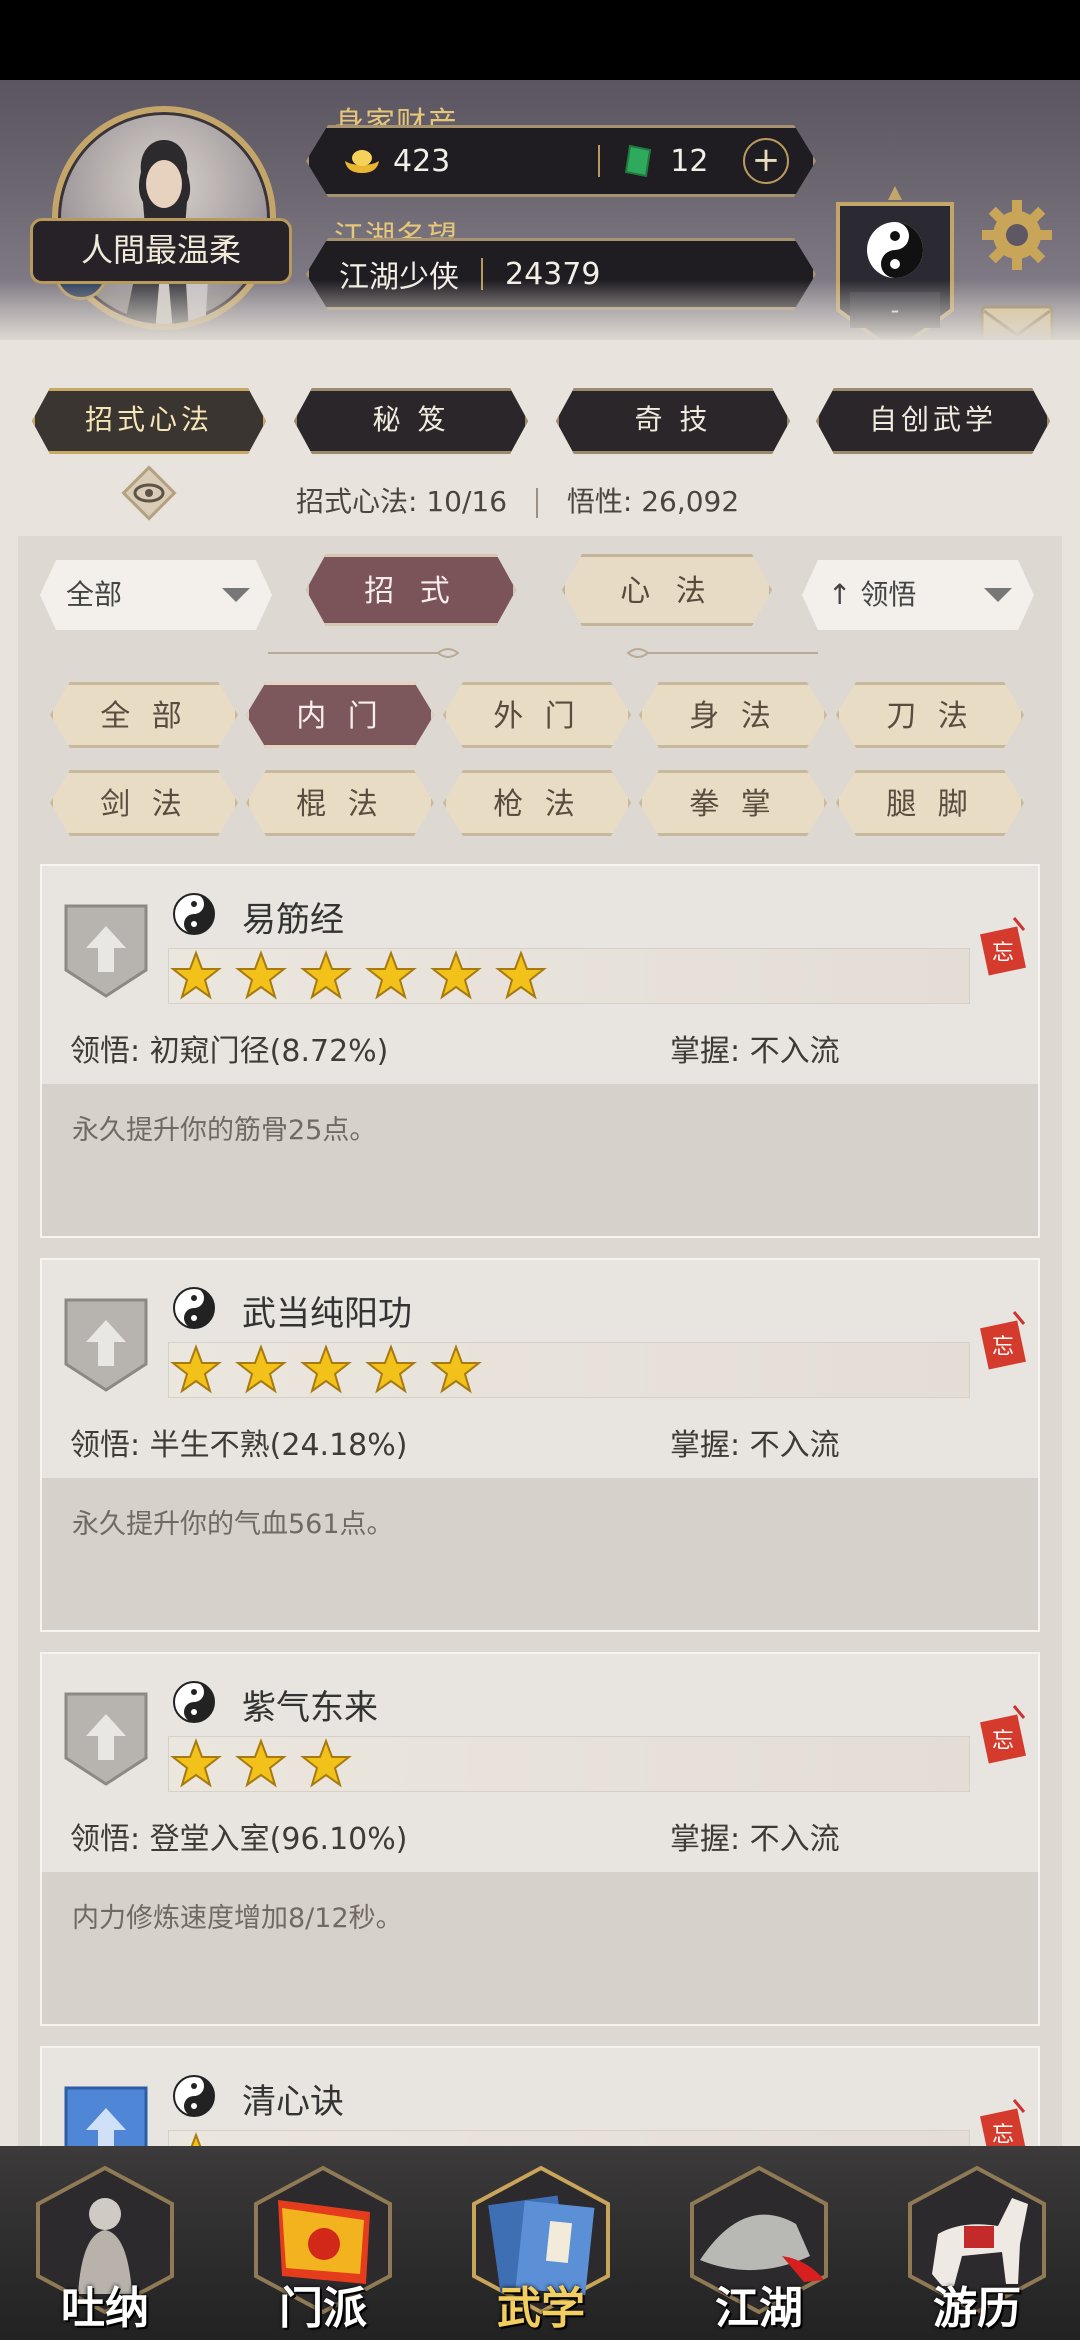 Image resolution: width=1080 pixels, height=2340 pixels. What do you see at coordinates (667, 590) in the screenshot?
I see `tab-methods: 心 法` at bounding box center [667, 590].